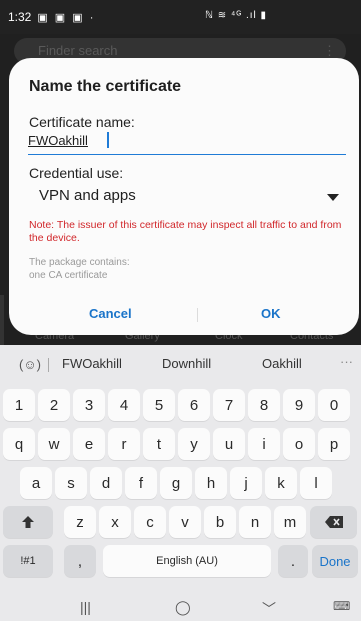 The image size is (361, 621). Describe the element at coordinates (299, 444) in the screenshot. I see `key-o: o` at that location.